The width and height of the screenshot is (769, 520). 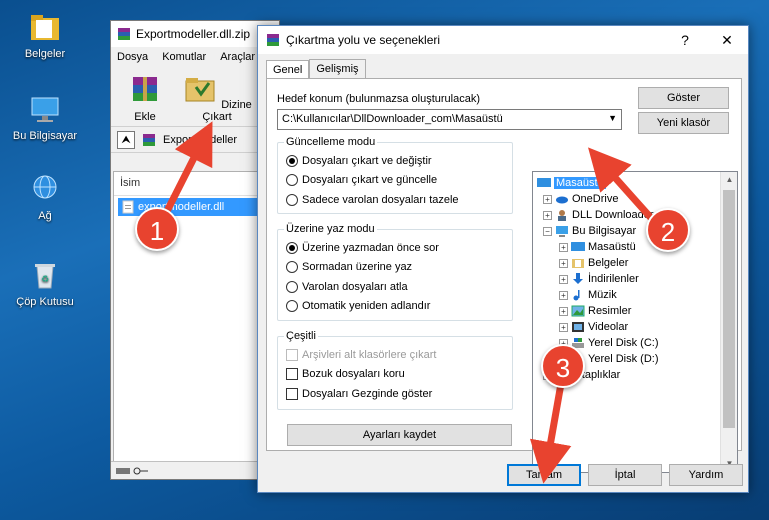 I want to click on videos-icon, so click(x=578, y=327).